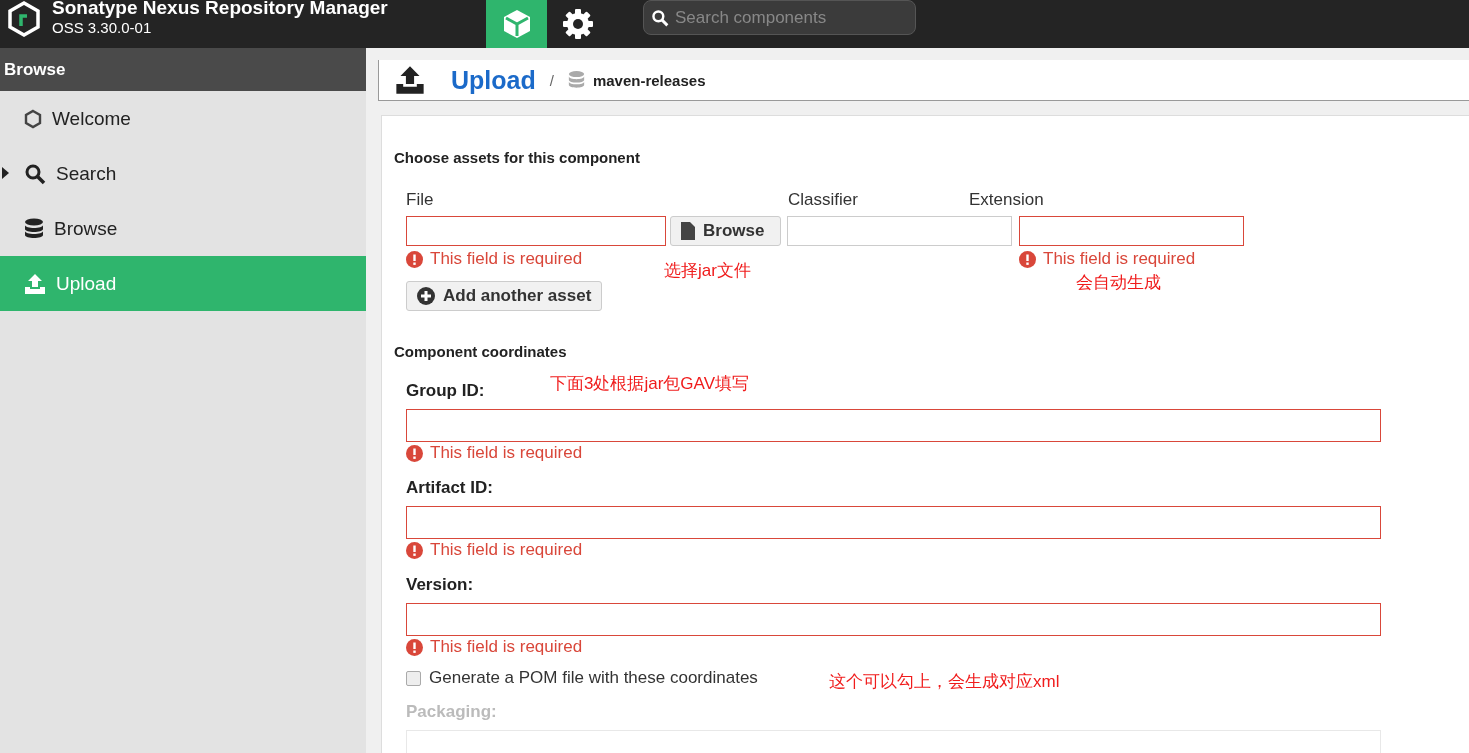 The image size is (1469, 753). I want to click on add-asset-button: Add another asset, so click(504, 296).